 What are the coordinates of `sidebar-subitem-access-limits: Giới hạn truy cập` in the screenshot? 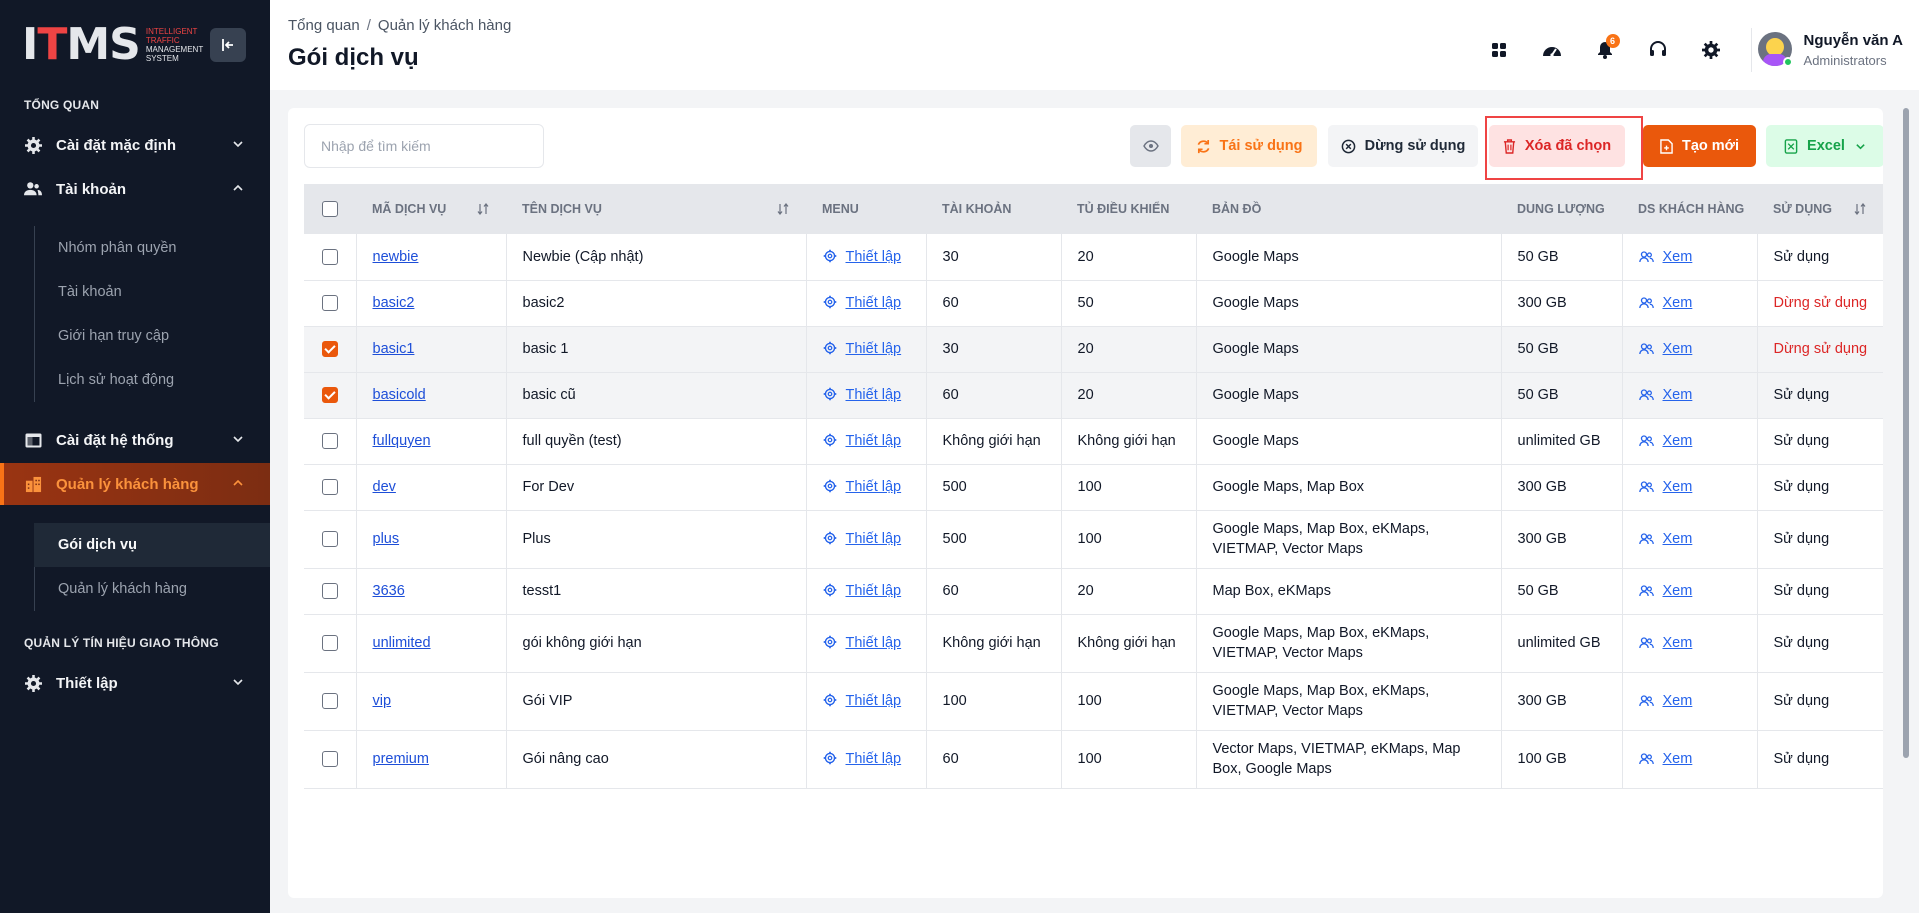 It's located at (152, 336).